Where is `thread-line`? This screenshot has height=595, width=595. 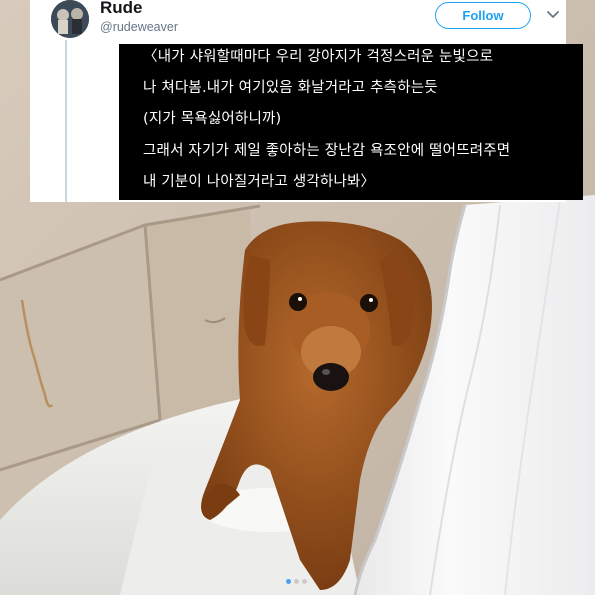 thread-line is located at coordinates (66, 121).